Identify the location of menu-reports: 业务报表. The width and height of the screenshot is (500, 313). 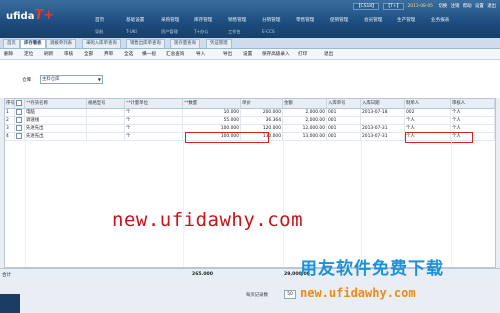
(440, 20).